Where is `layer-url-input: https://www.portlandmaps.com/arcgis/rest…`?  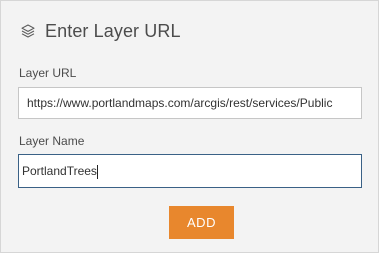
layer-url-input: https://www.portlandmaps.com/arcgis/rest… is located at coordinates (190, 103).